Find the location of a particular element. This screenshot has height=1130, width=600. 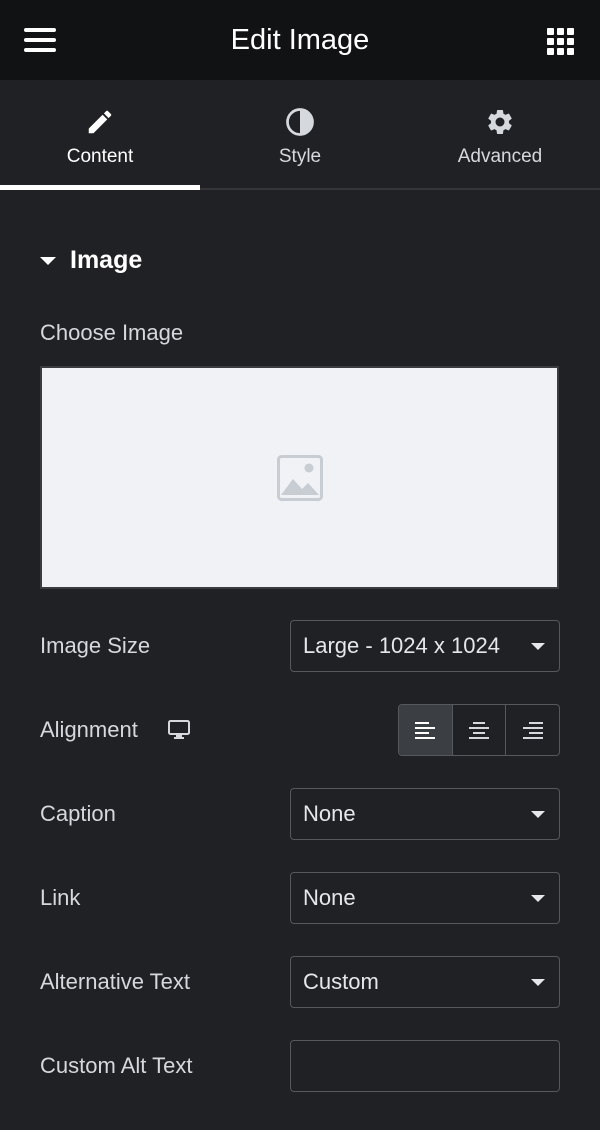

alt-text-row: Alternative Text Custom is located at coordinates (300, 982).